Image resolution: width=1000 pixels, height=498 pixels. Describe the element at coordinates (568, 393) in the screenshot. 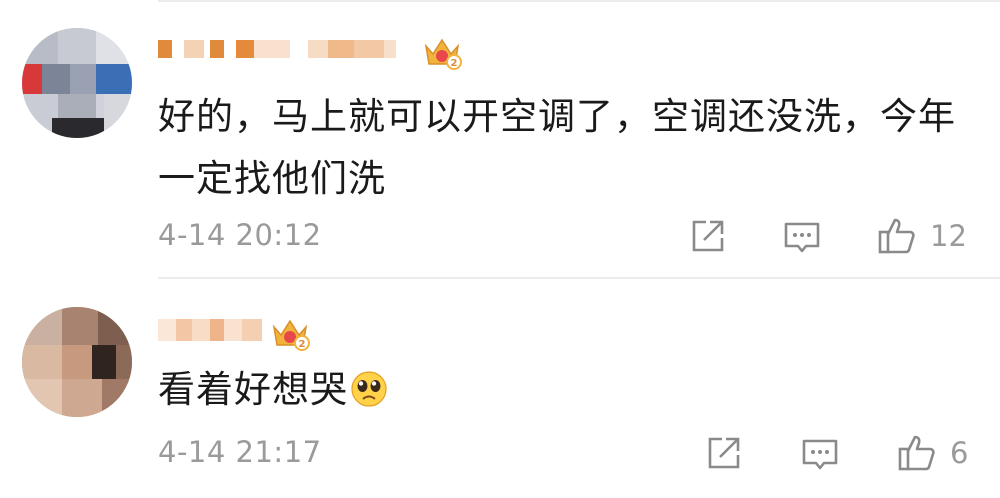

I see `comment-text-row: 看着好想哭` at that location.